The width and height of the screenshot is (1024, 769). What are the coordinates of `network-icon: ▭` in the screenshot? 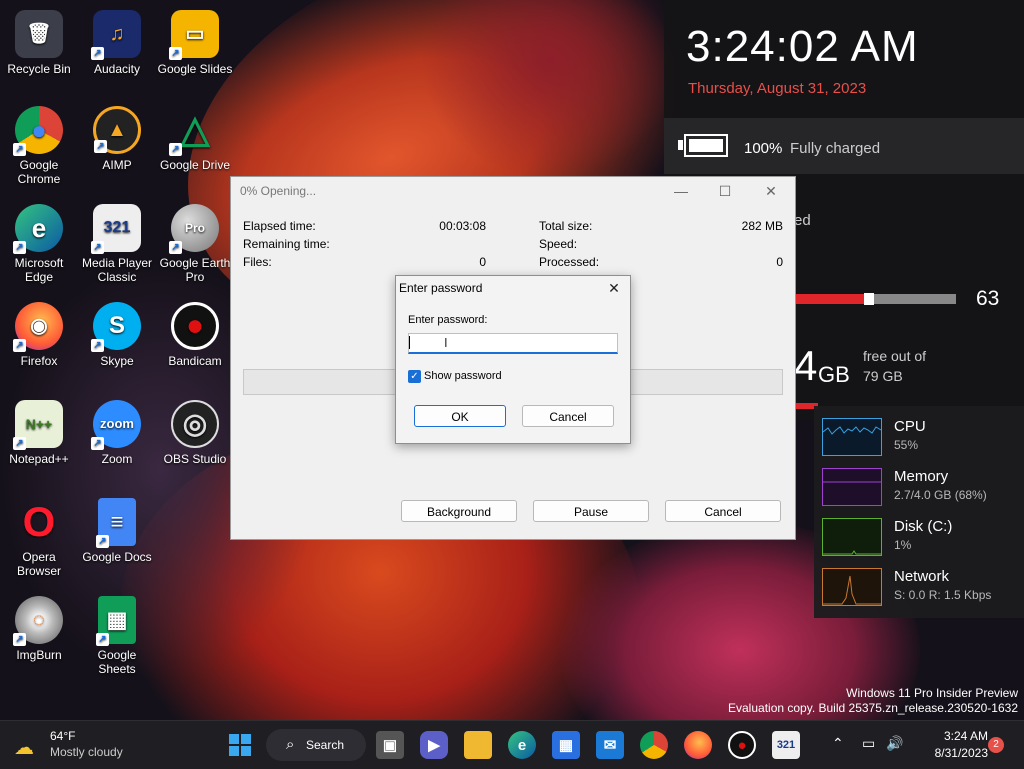 It's located at (868, 743).